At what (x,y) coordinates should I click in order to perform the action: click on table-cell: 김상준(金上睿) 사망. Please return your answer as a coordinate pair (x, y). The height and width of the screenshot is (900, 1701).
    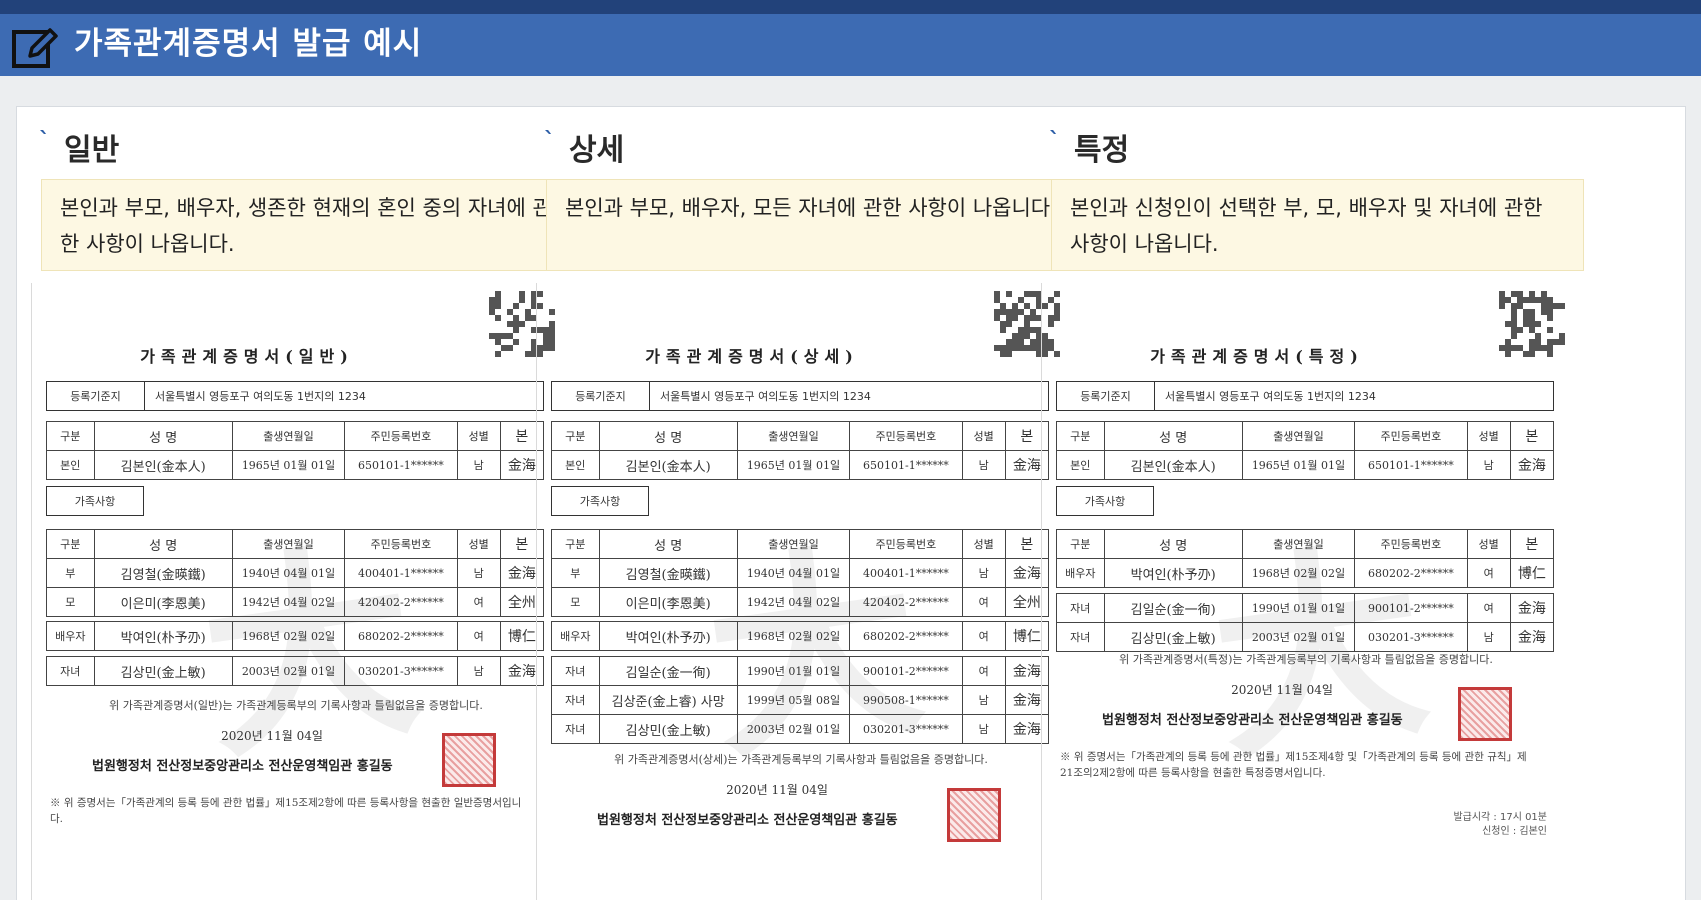
    Looking at the image, I should click on (668, 700).